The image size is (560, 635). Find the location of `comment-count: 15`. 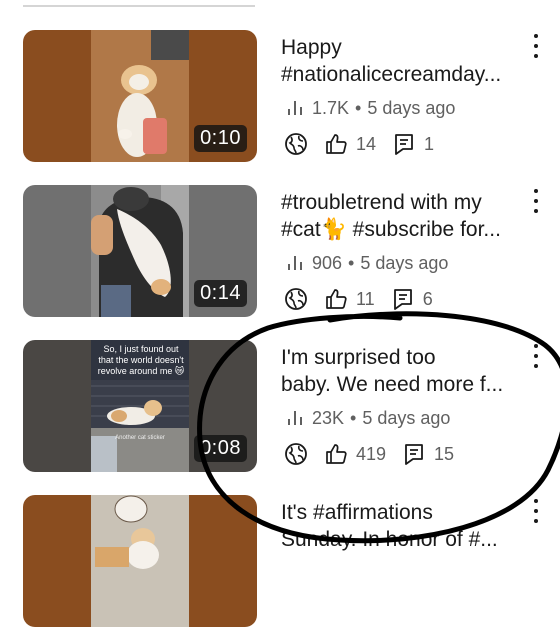

comment-count: 15 is located at coordinates (444, 453).